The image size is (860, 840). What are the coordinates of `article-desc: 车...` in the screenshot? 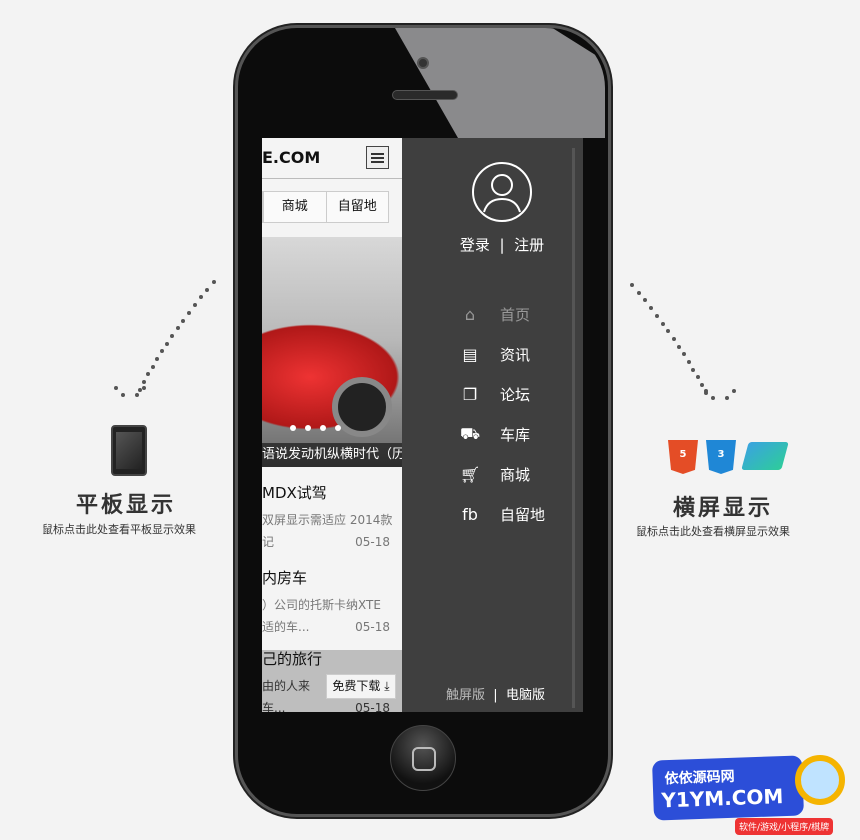 It's located at (274, 706).